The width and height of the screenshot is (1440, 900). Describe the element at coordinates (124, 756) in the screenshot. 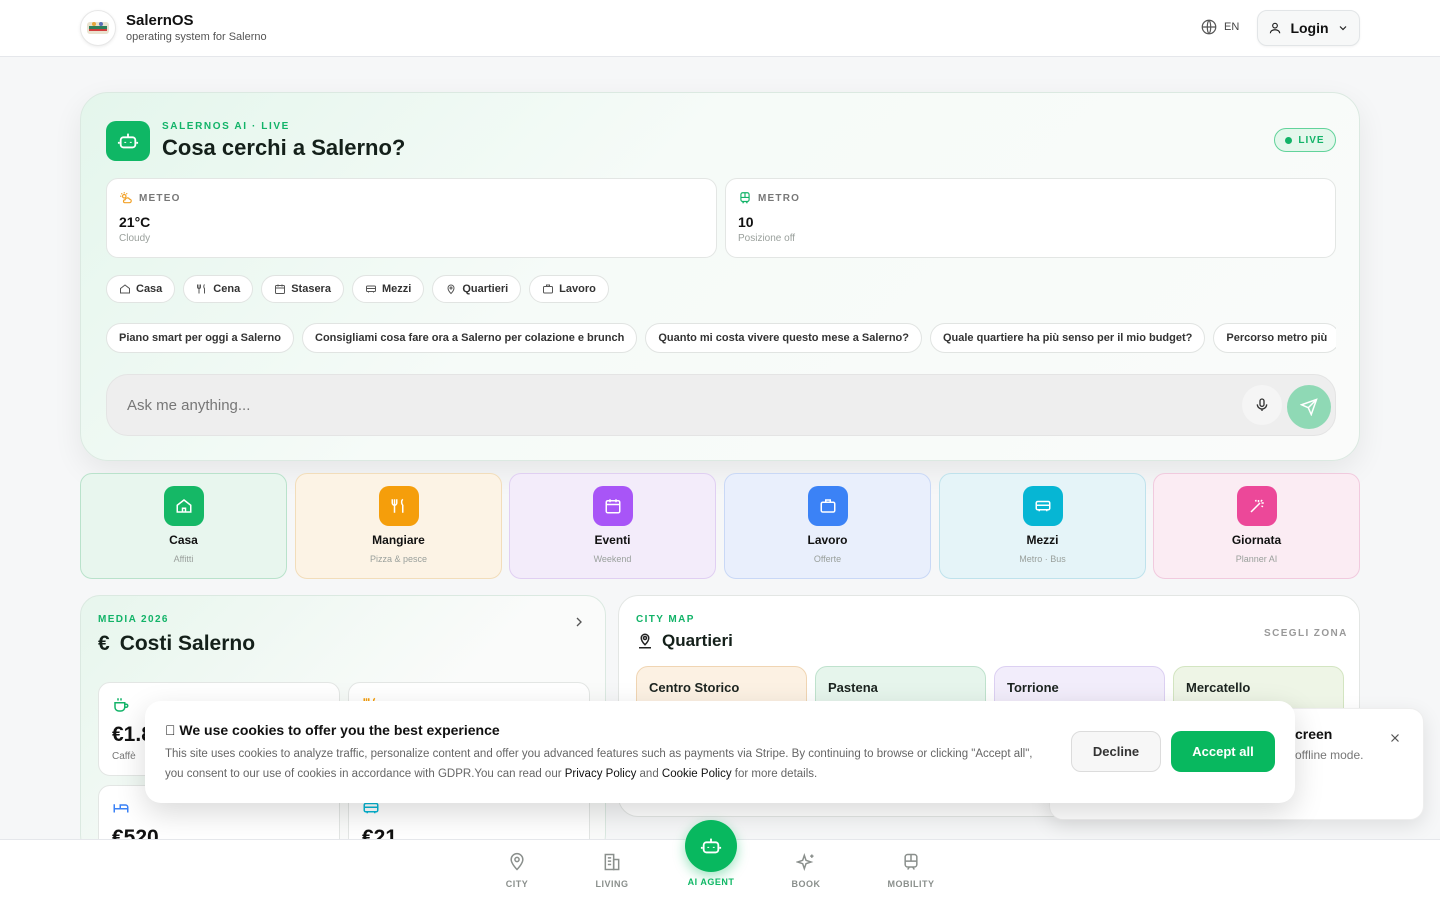

I see `cost-label: Caffè` at that location.